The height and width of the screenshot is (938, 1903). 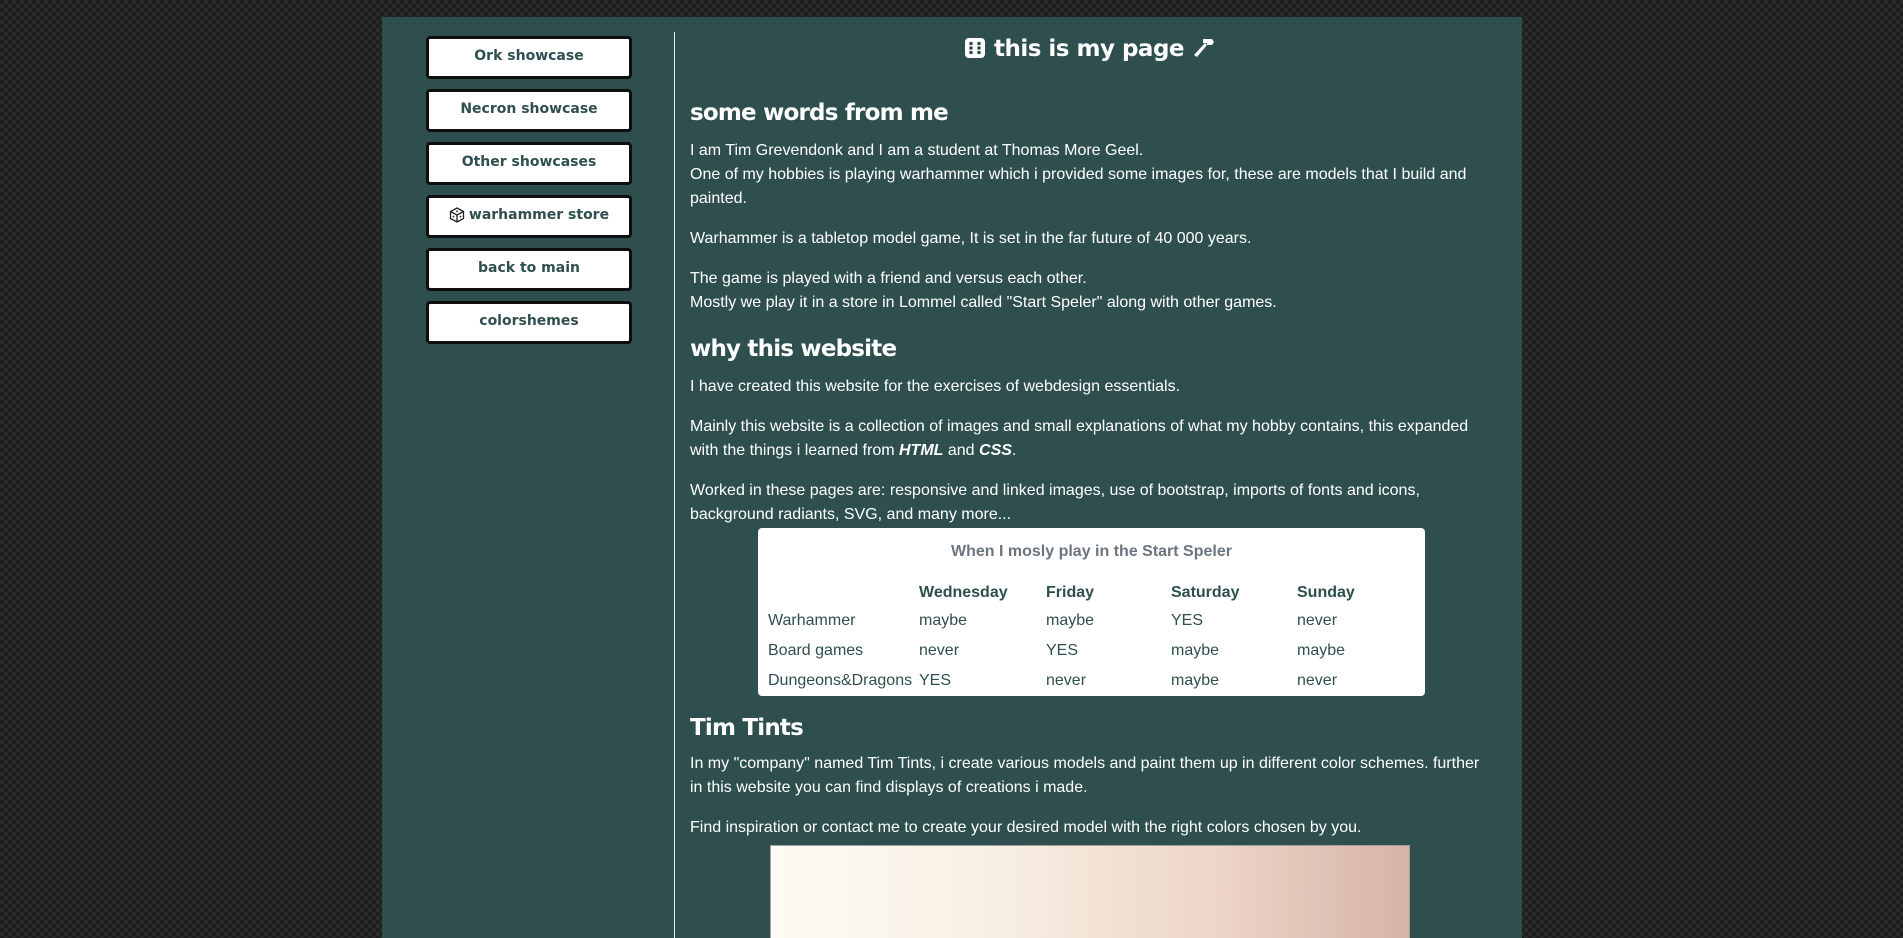 I want to click on table-cell: Warhammer, so click(x=812, y=620).